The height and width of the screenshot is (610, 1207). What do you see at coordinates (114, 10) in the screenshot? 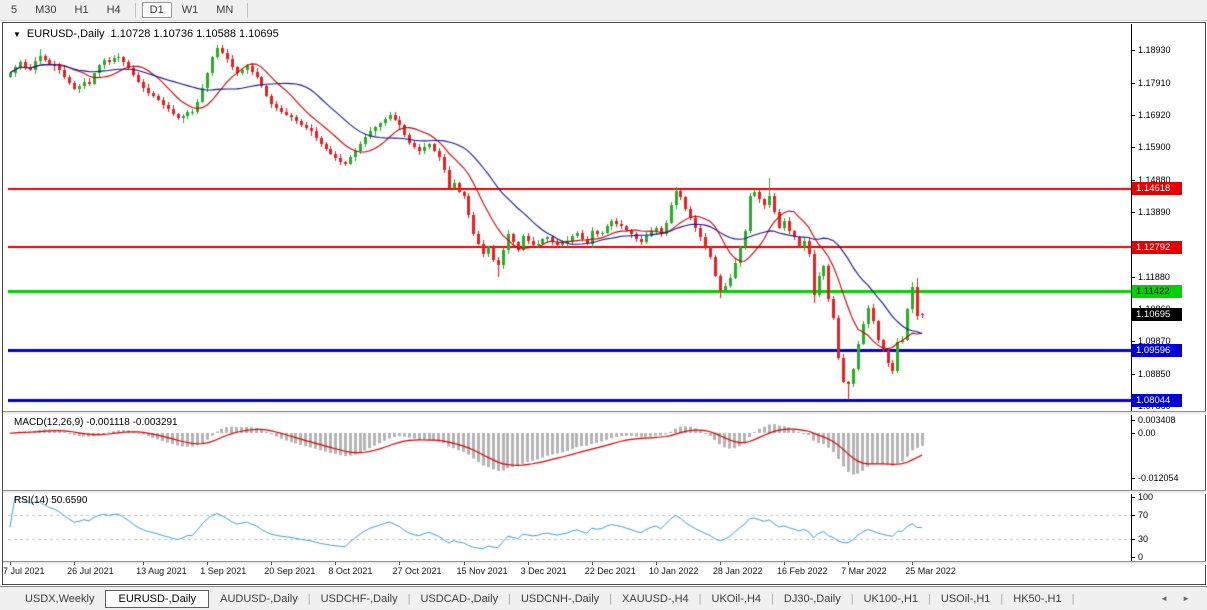
I see `timeframe-button-h4: H4` at bounding box center [114, 10].